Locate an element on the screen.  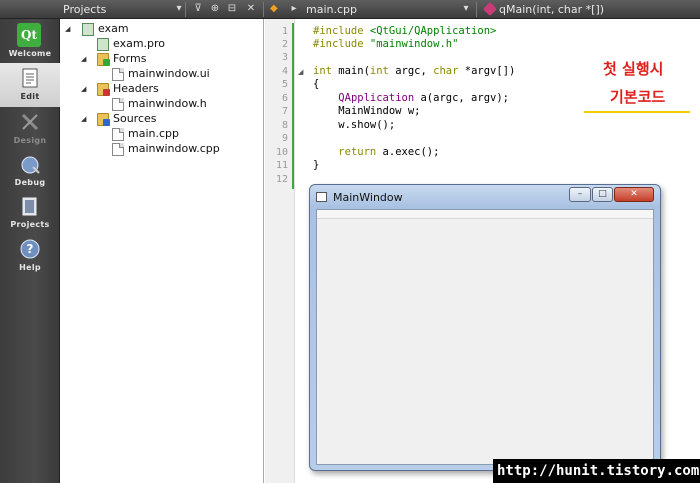
code-line-6: QApplication a(argc, argv); is located at coordinates (411, 98).